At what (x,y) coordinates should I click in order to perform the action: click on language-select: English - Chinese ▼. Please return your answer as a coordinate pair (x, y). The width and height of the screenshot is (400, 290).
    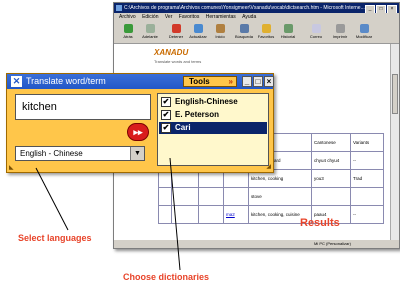
    Looking at the image, I should click on (80, 153).